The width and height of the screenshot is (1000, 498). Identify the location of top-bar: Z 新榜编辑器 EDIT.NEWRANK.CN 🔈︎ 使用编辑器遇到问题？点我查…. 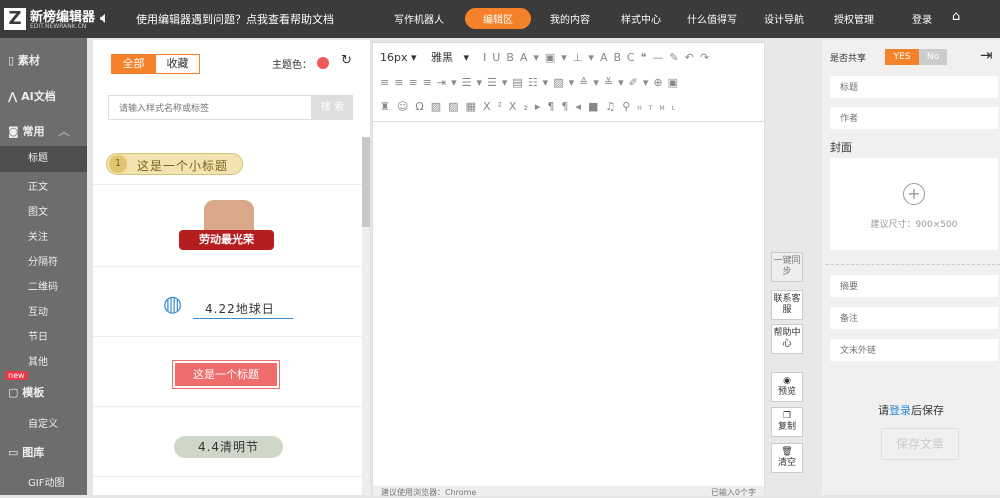
(500, 19).